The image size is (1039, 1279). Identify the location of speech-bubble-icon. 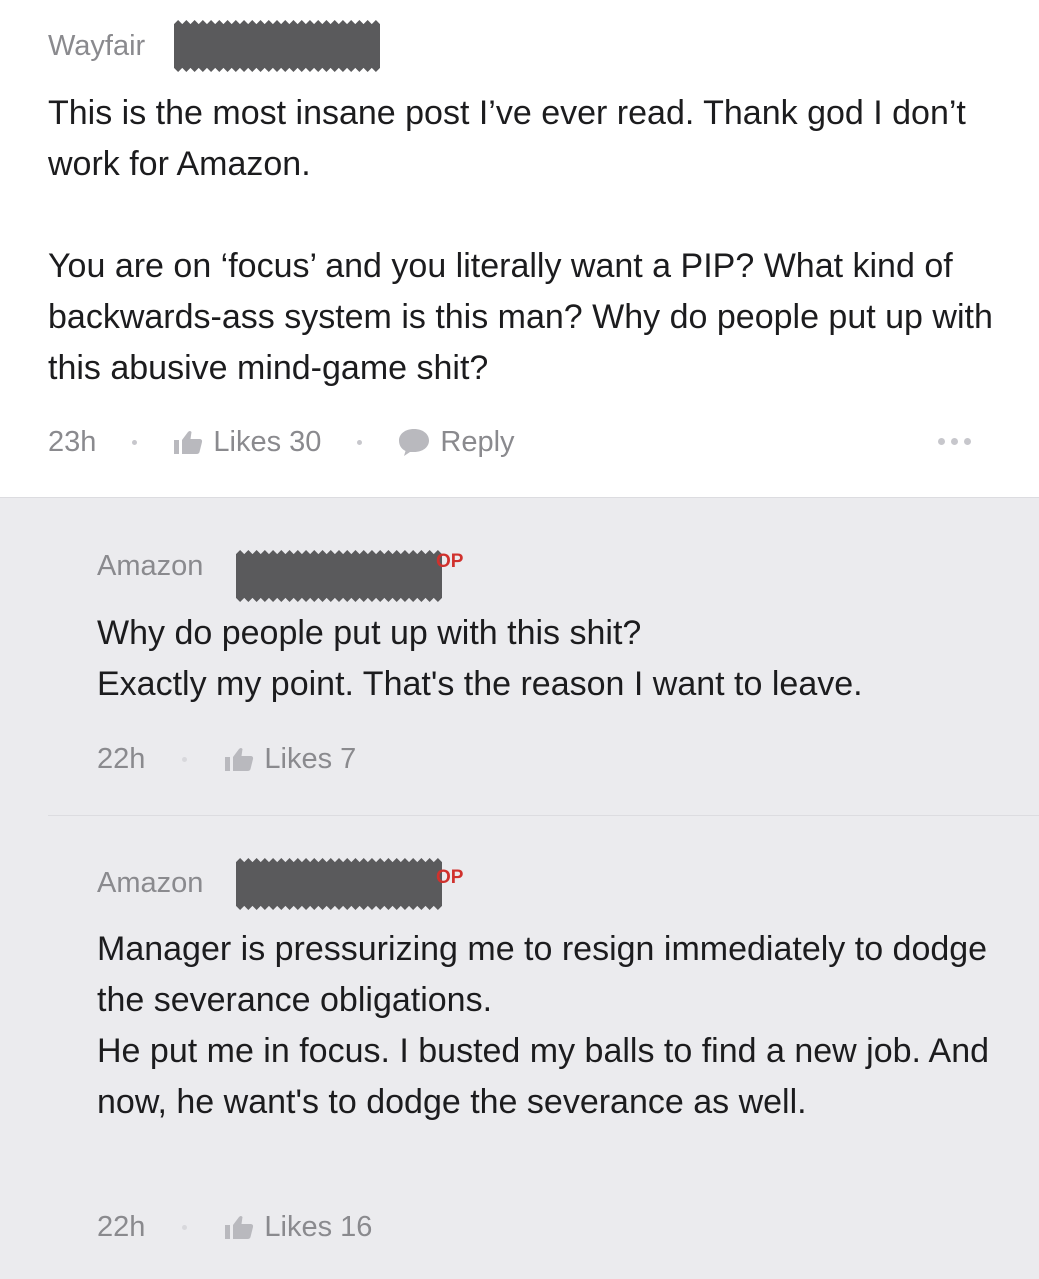
(414, 442).